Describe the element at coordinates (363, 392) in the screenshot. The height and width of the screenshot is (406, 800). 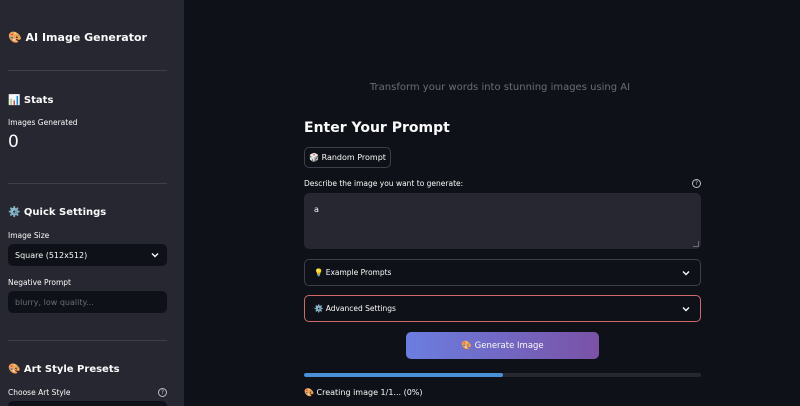
I see `status-text: 🎨 Creating image 1/1... (0%)` at that location.